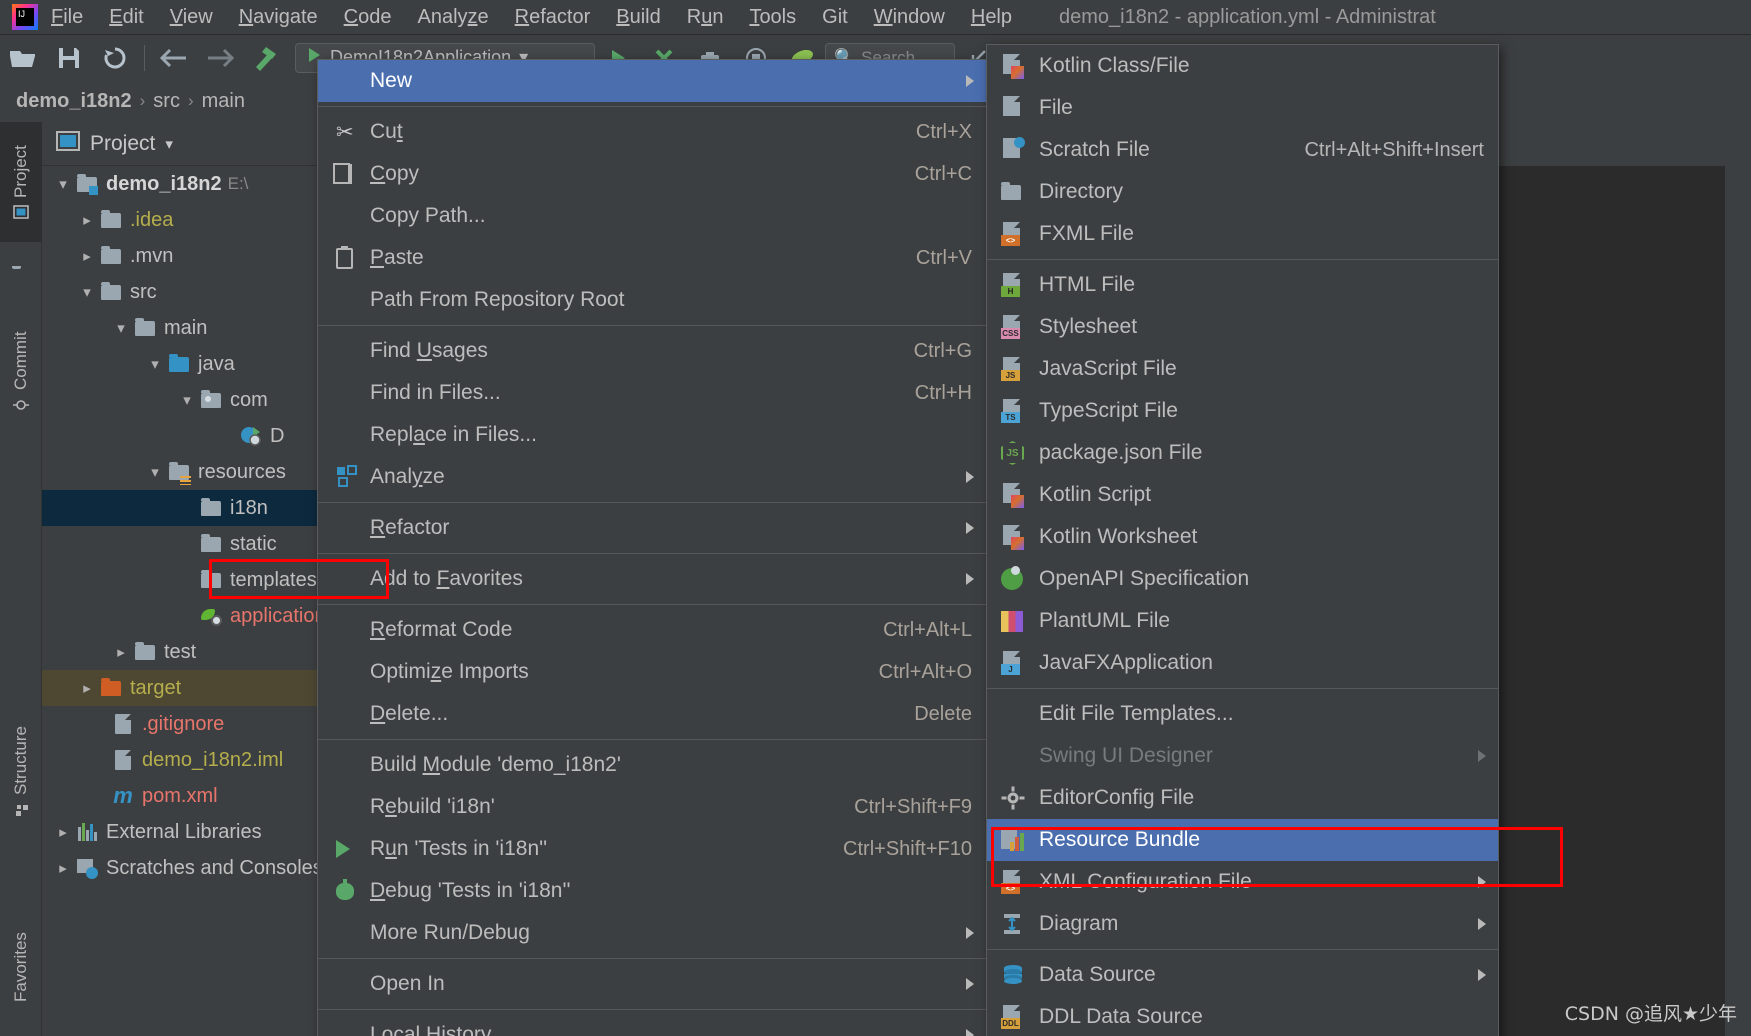 The width and height of the screenshot is (1751, 1036). Describe the element at coordinates (198, 616) in the screenshot. I see `tree-node-application-yml: application.yml` at that location.